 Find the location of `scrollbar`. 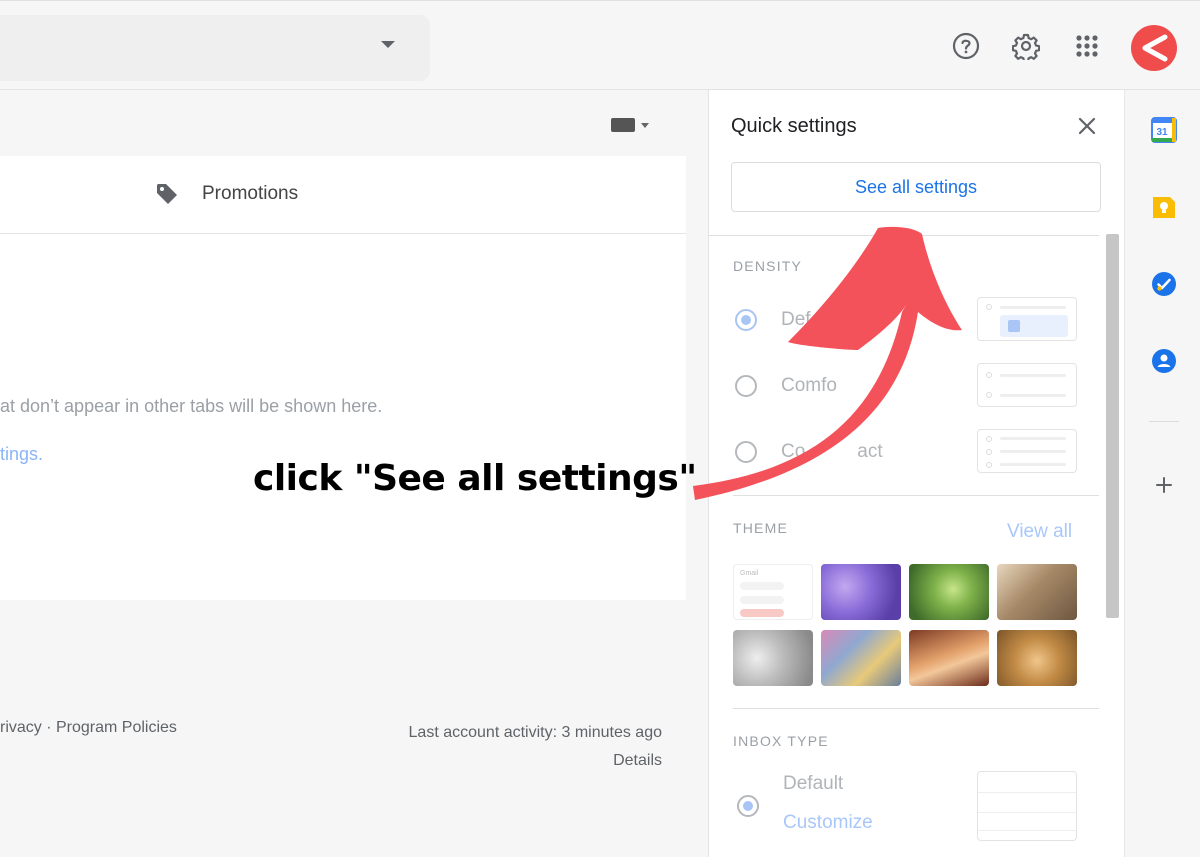

scrollbar is located at coordinates (1112, 426).